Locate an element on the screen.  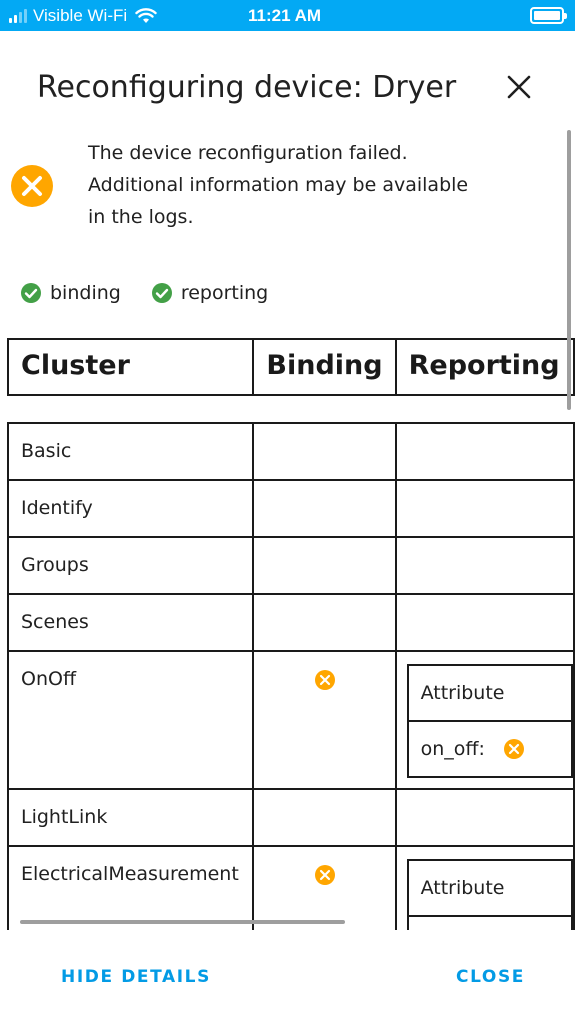
table-row: OnOff Attribute on_off: is located at coordinates (290, 720).